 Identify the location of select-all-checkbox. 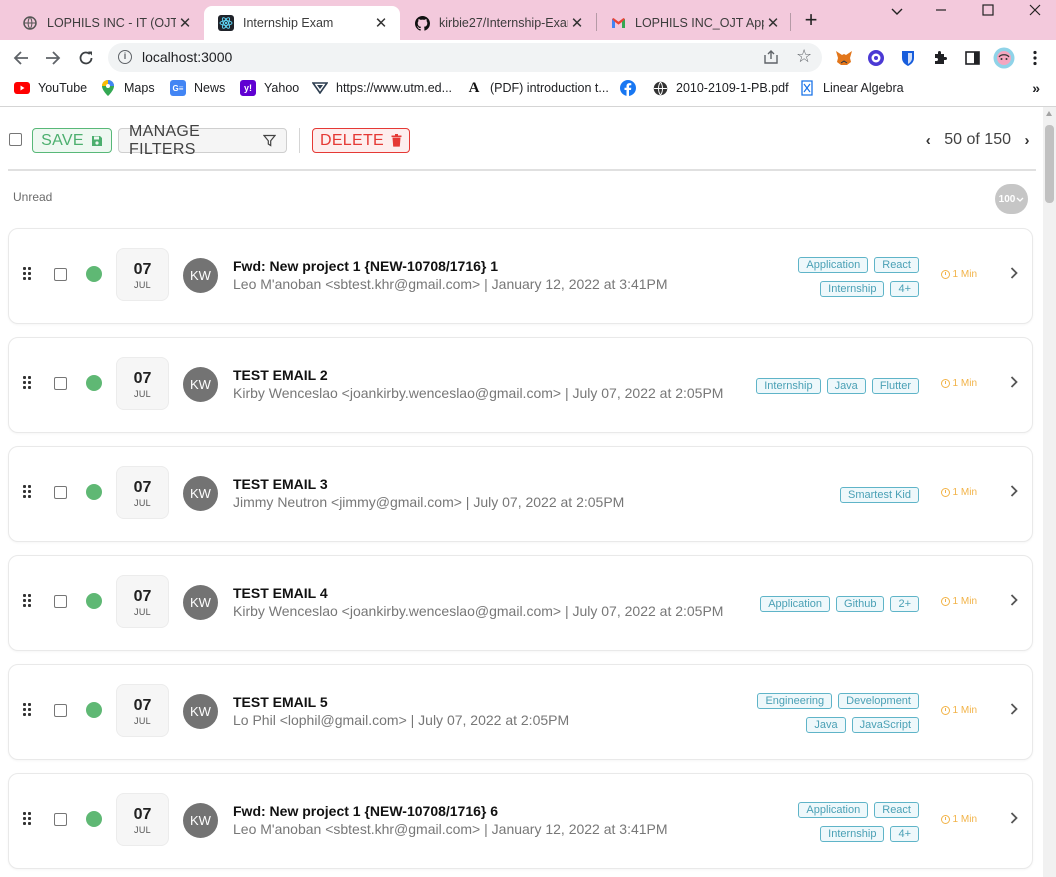
(15, 139).